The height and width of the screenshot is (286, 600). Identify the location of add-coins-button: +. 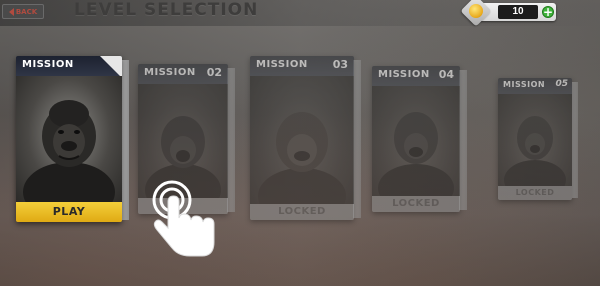
(548, 12).